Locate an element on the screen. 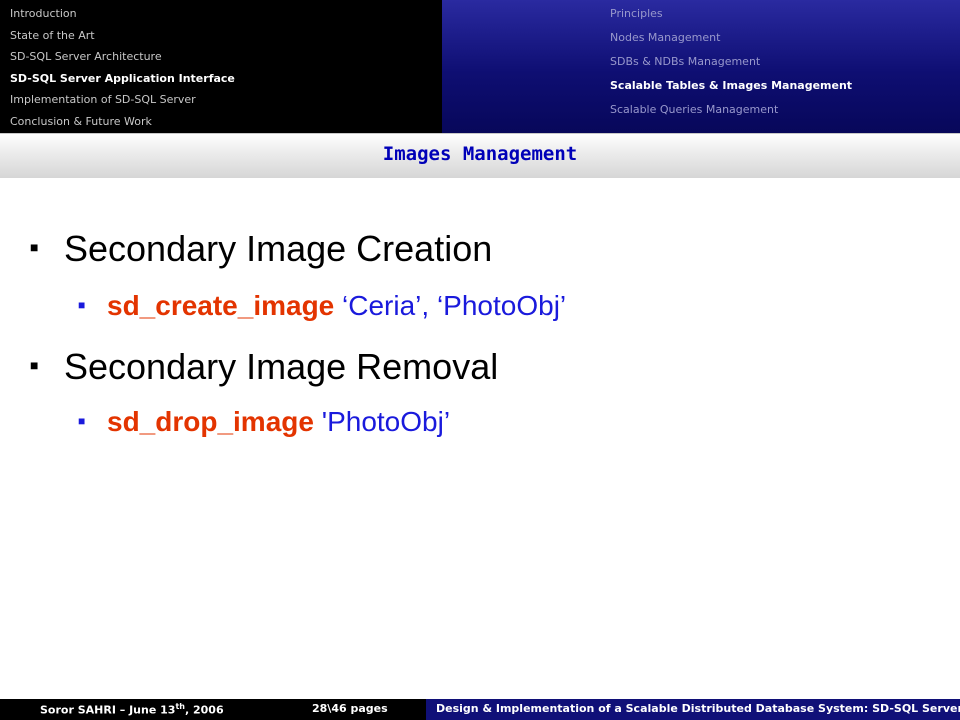  nav-item-architecture: SD-SQL Server Architecture is located at coordinates (86, 56).